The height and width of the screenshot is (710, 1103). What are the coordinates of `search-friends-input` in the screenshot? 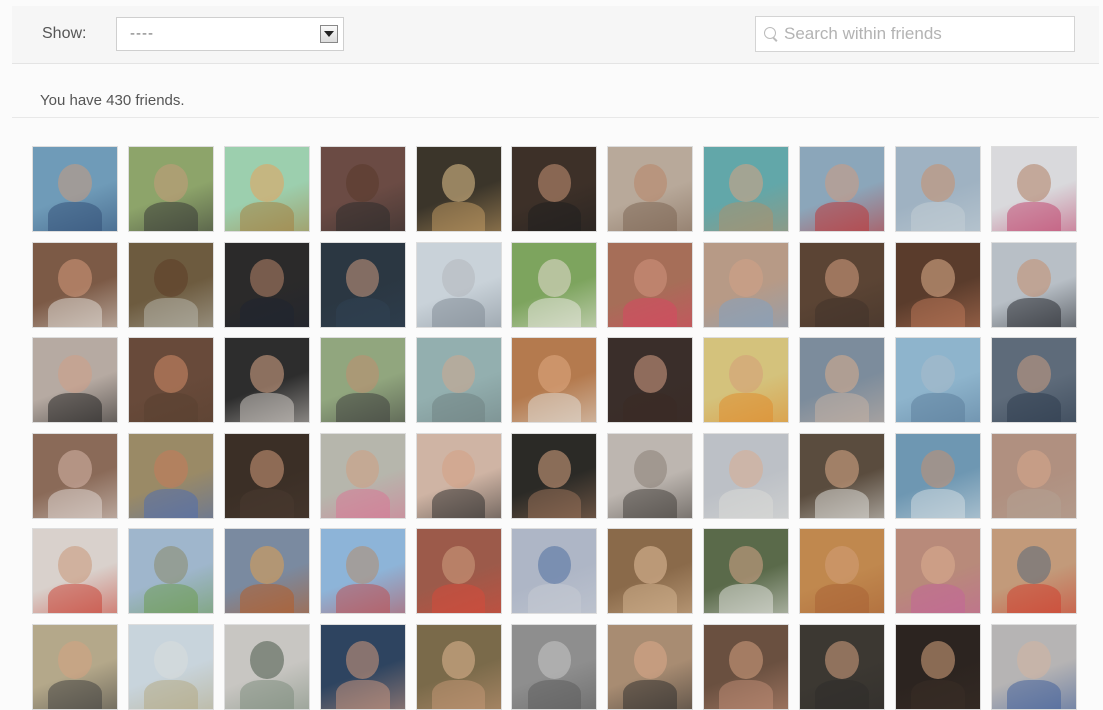 It's located at (925, 34).